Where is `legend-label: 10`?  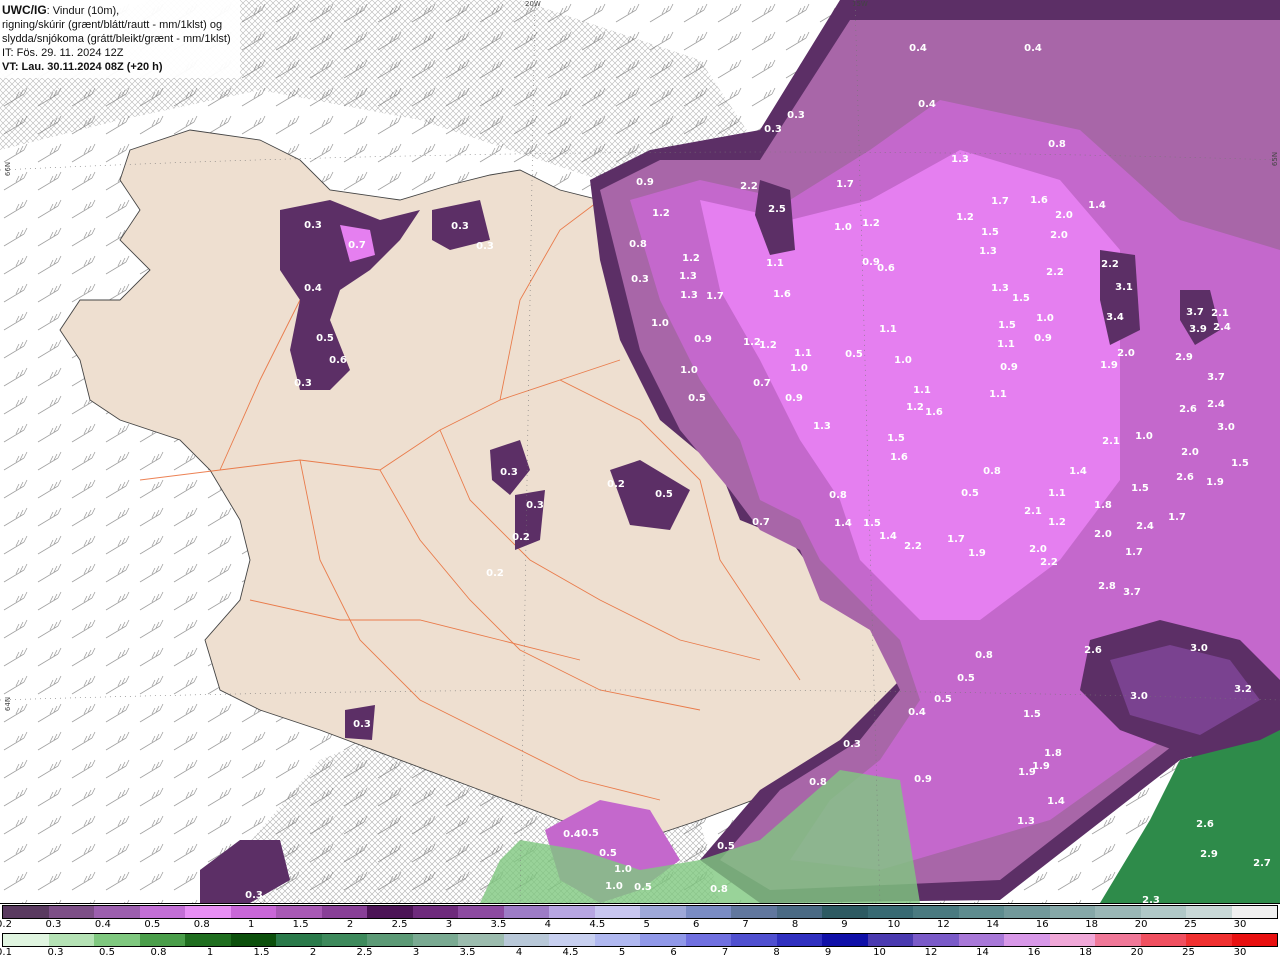
legend-label: 10 is located at coordinates (879, 952).